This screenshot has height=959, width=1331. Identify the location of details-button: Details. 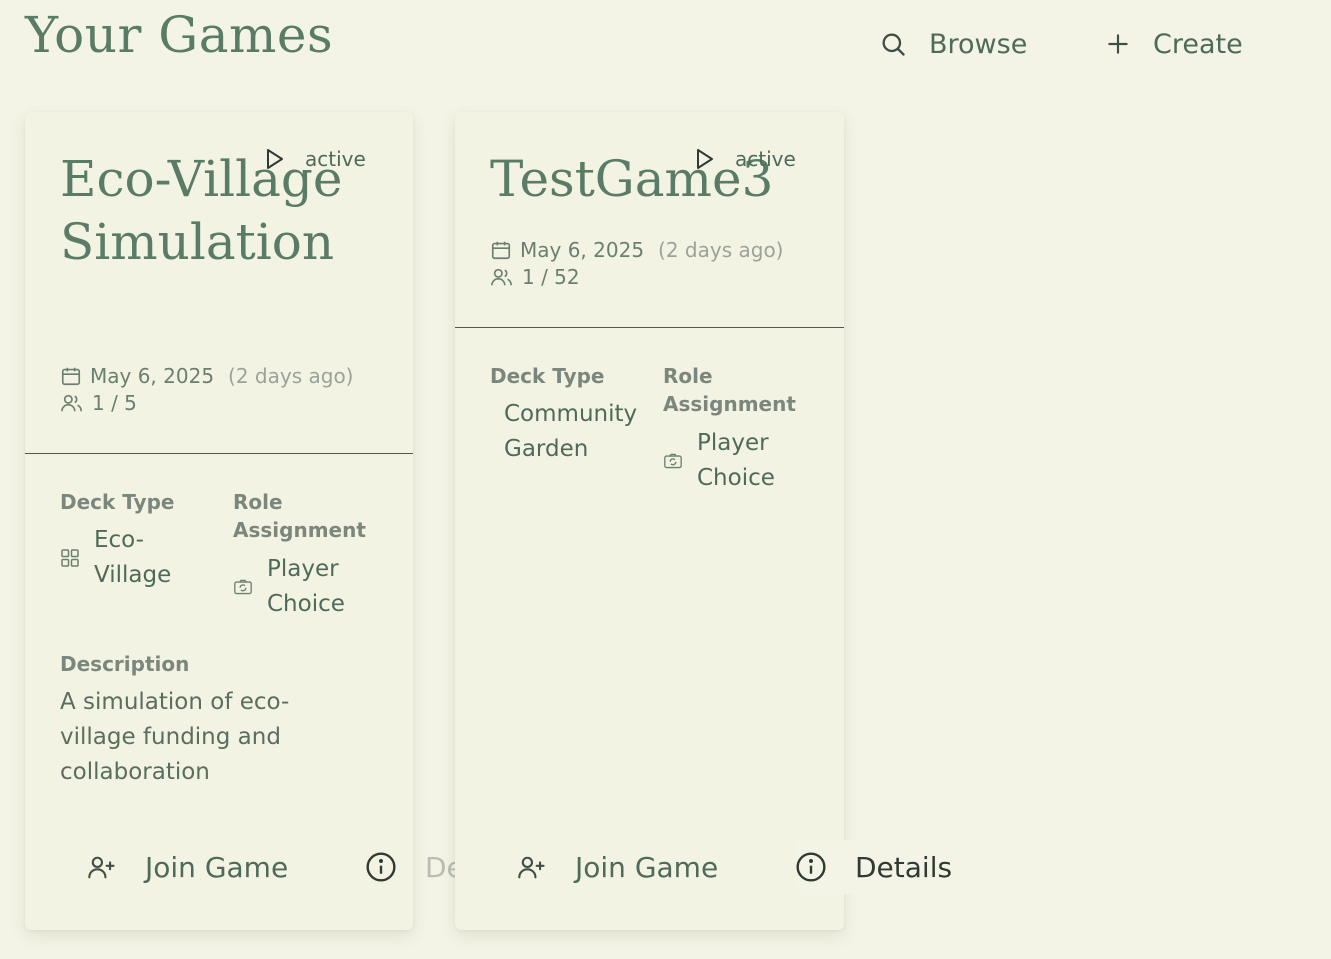
(878, 867).